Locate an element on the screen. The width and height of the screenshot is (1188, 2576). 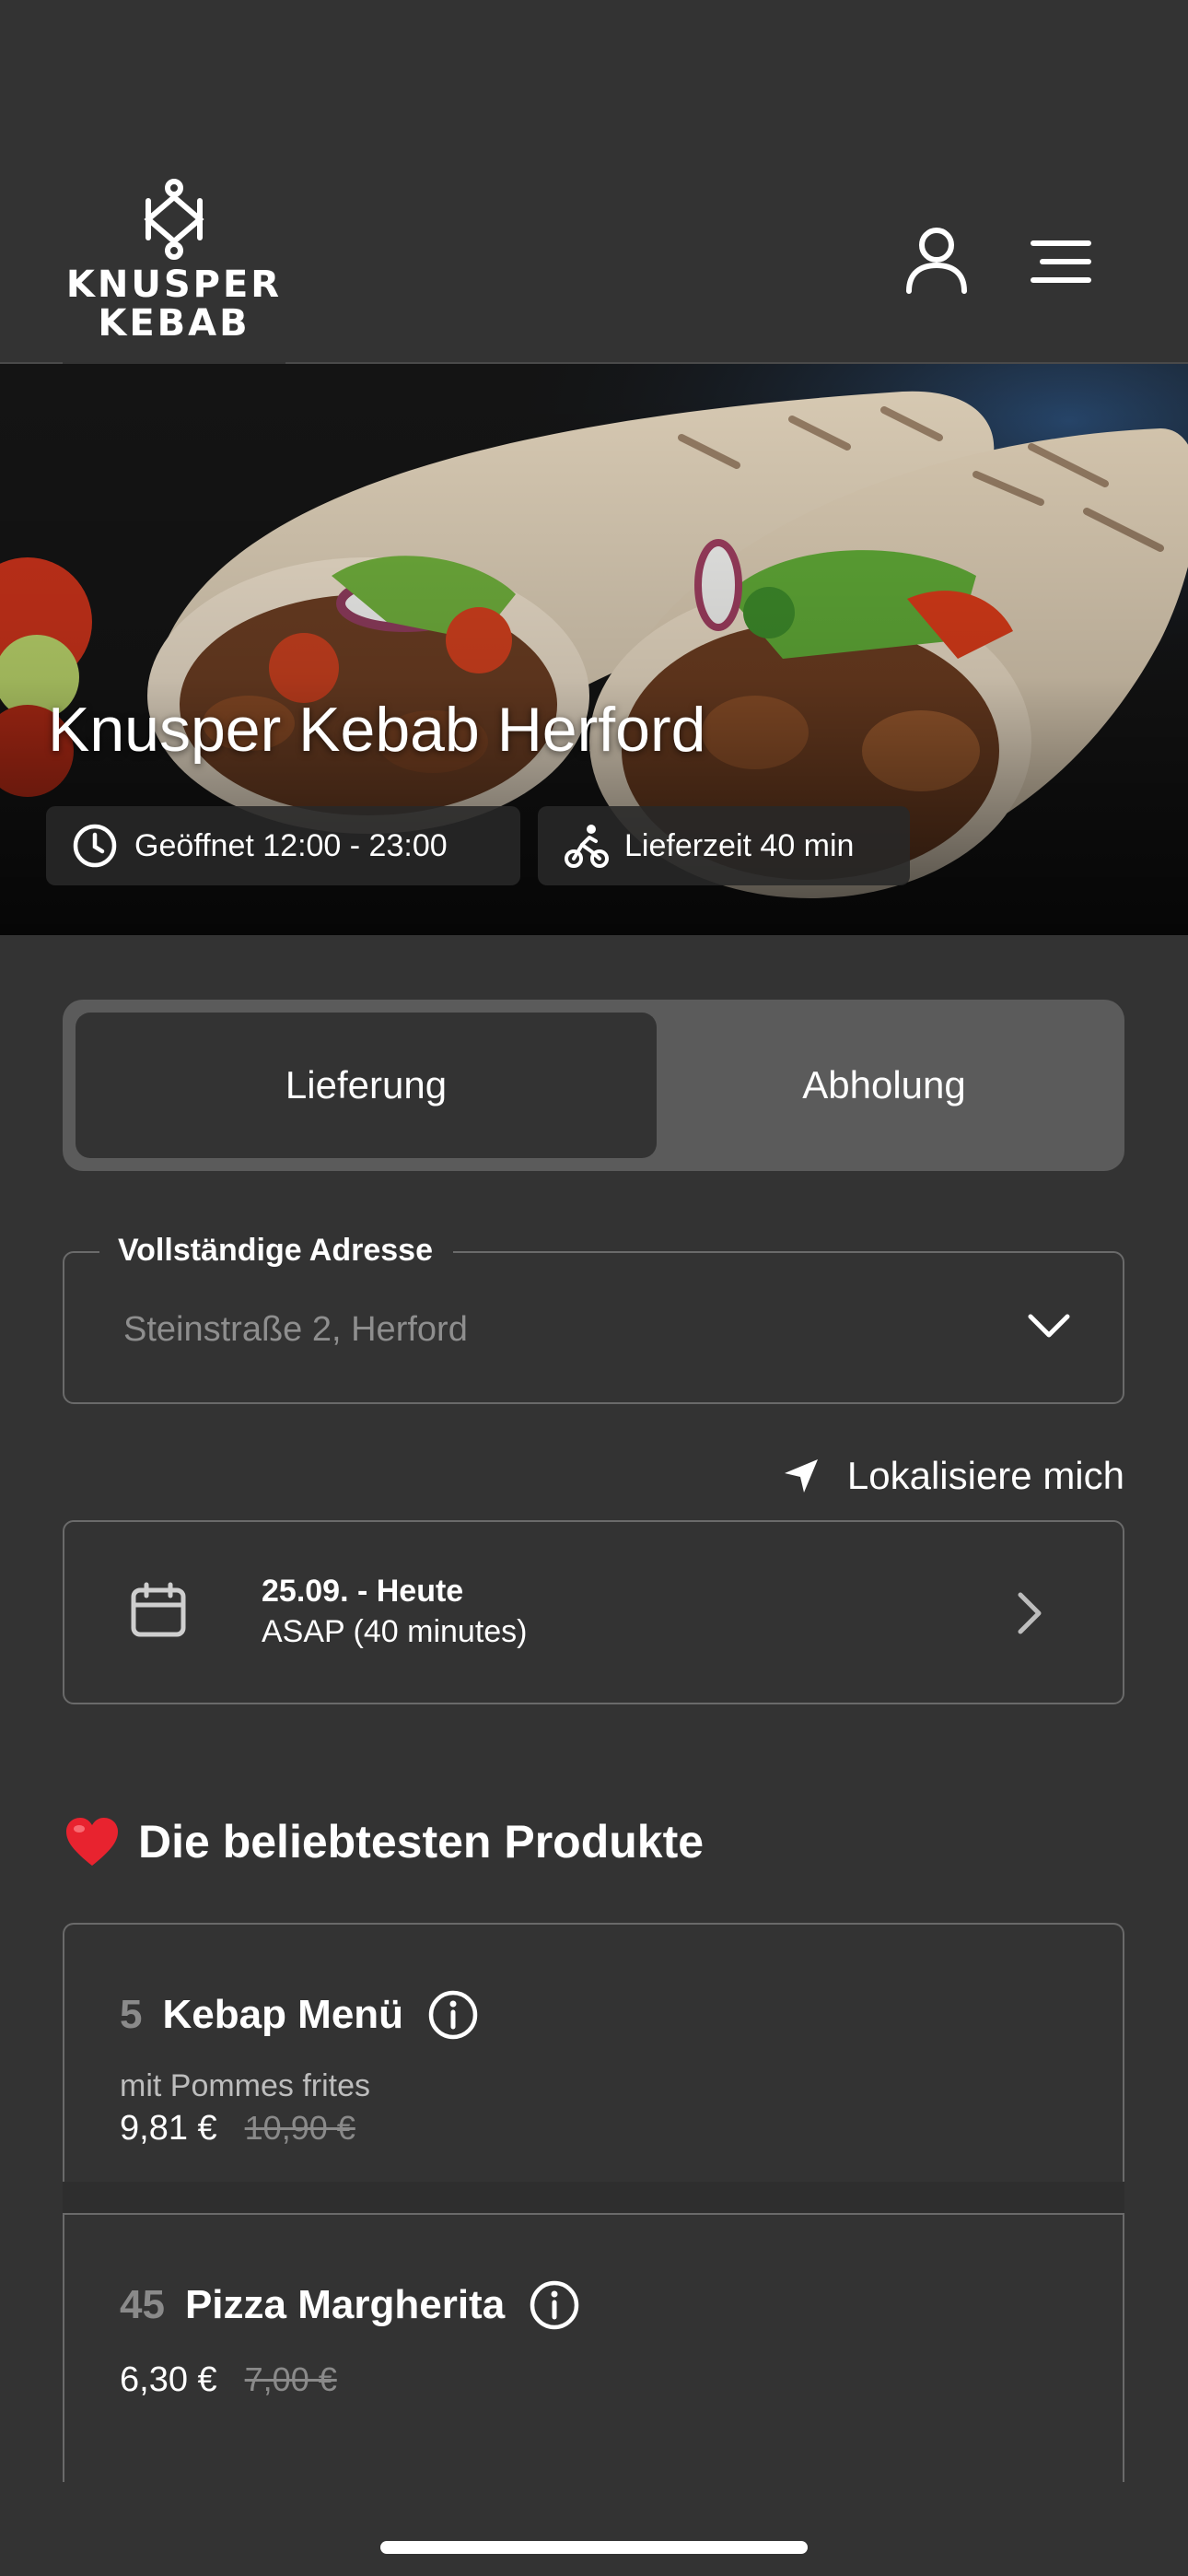
logo-line-1: KNUSPER is located at coordinates (174, 284).